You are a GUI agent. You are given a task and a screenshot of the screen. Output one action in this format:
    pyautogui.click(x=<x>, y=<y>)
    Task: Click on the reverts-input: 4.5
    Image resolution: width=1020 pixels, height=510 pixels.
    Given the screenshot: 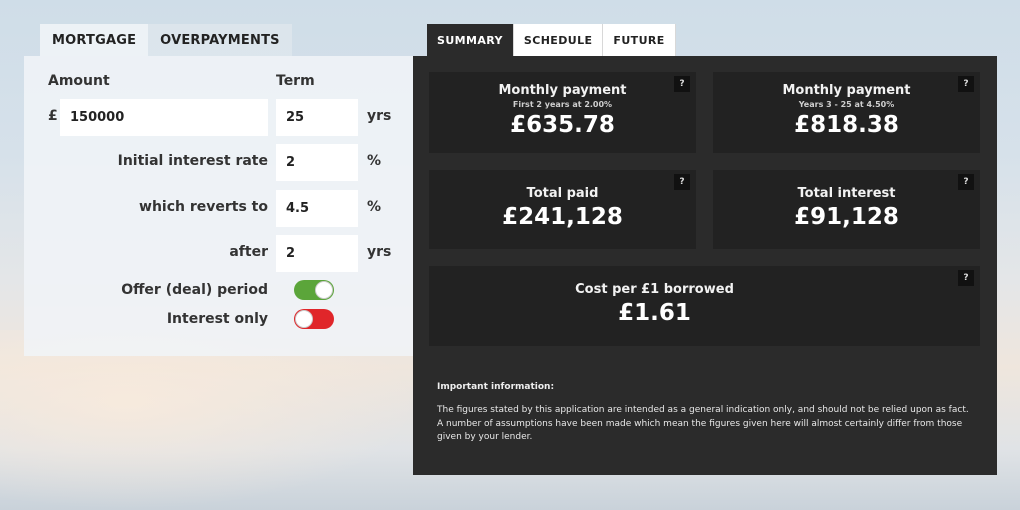 What is the action you would take?
    pyautogui.click(x=317, y=208)
    